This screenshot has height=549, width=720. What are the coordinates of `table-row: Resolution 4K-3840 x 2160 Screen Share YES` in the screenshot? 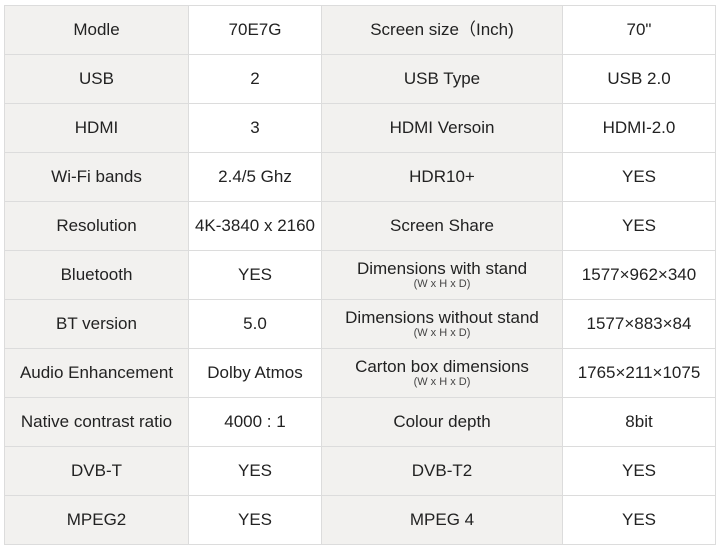 It's located at (360, 226).